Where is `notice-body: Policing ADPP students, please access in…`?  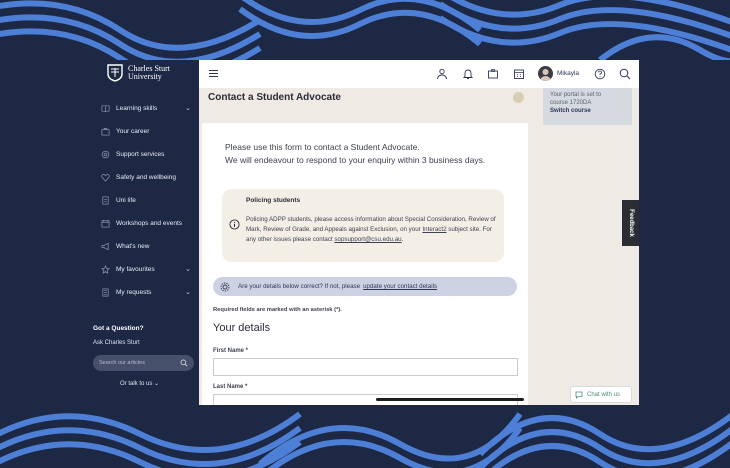
notice-body: Policing ADPP students, please access in… is located at coordinates (373, 230).